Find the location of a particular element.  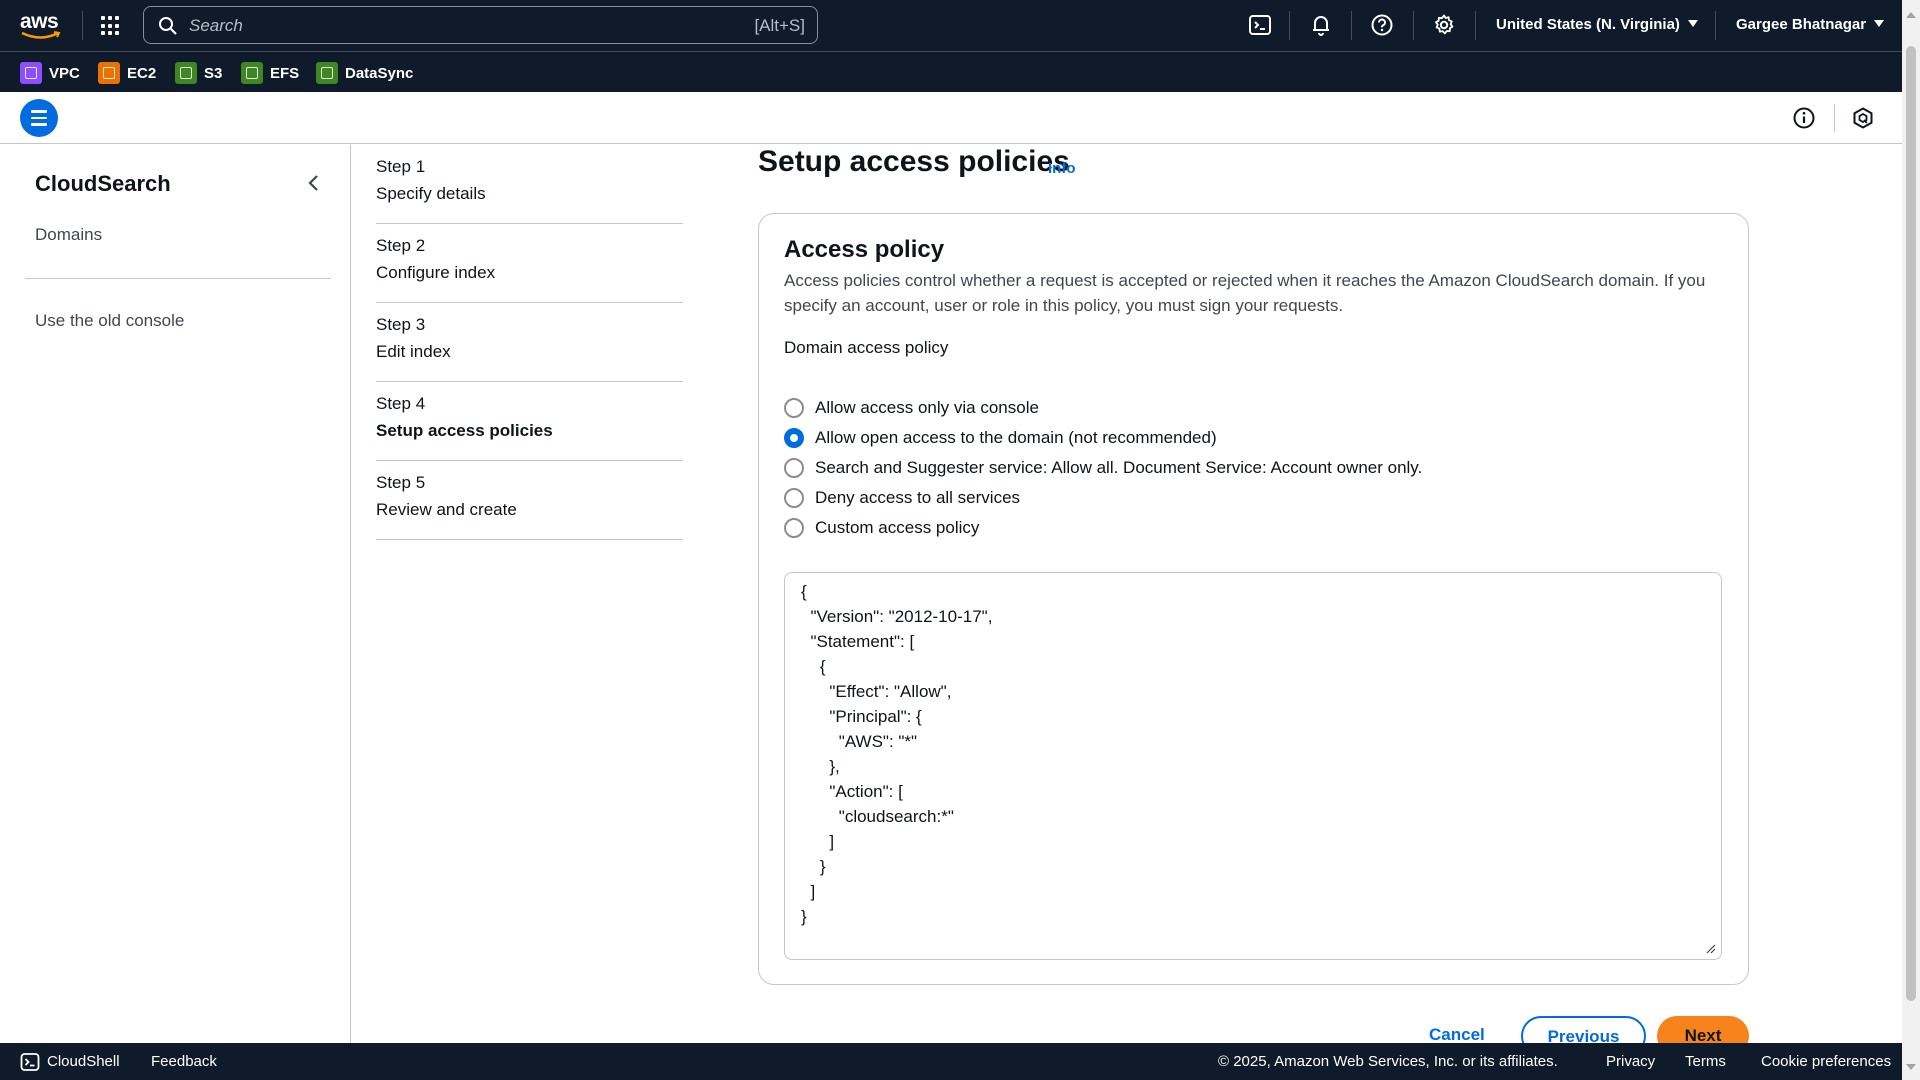

aws-smile-icon is located at coordinates (41, 35).